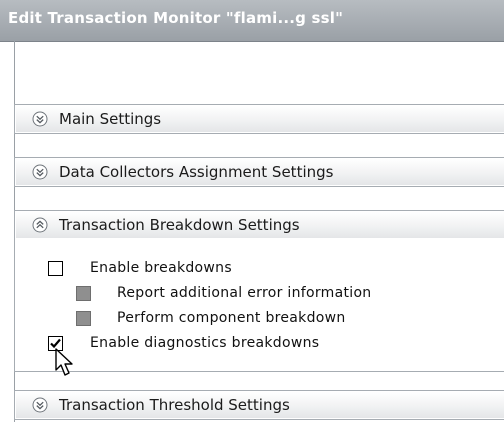 Image resolution: width=504 pixels, height=422 pixels. What do you see at coordinates (83, 318) in the screenshot?
I see `perform-component-breakdown-checkbox` at bounding box center [83, 318].